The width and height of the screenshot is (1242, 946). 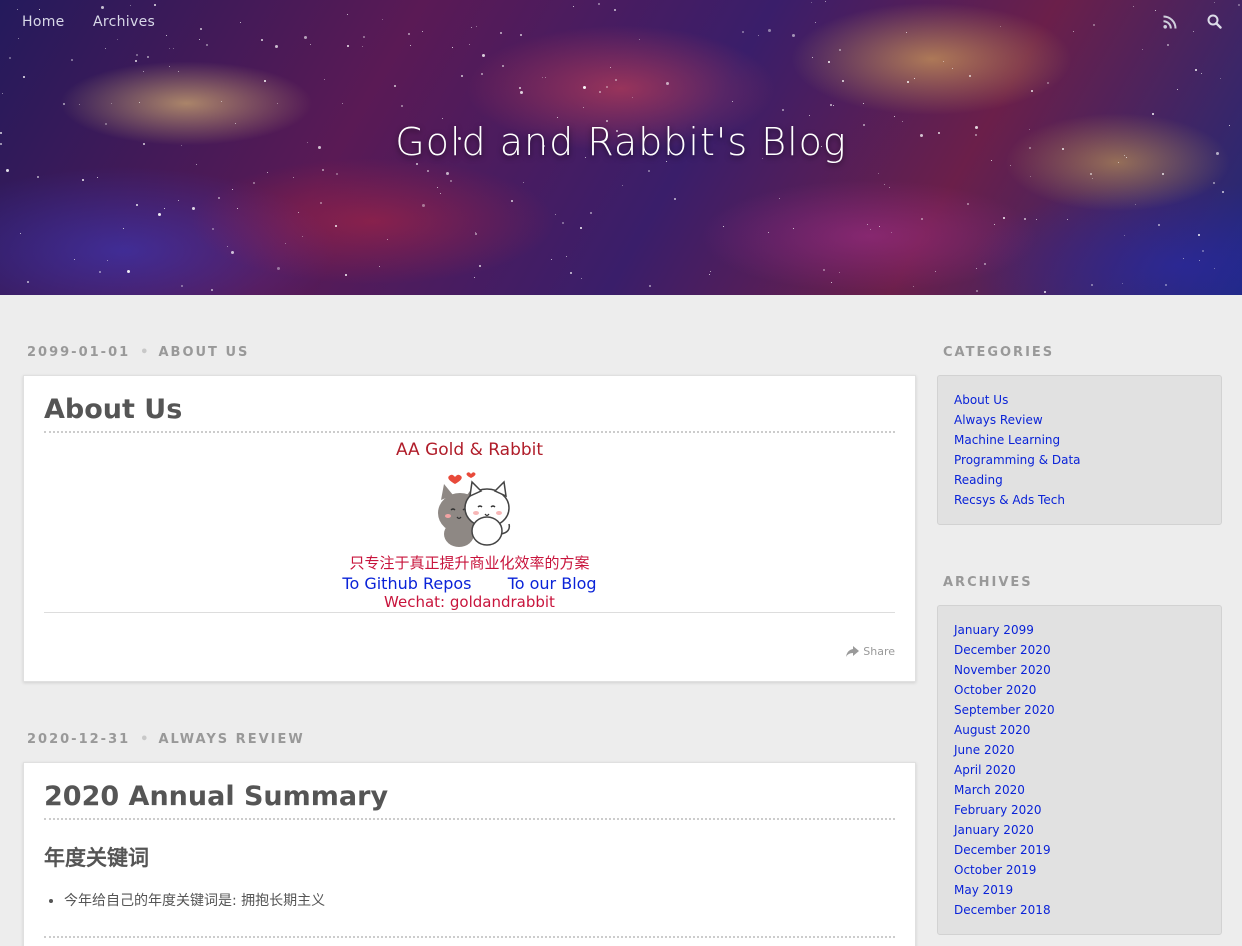 What do you see at coordinates (469, 937) in the screenshot?
I see `divider` at bounding box center [469, 937].